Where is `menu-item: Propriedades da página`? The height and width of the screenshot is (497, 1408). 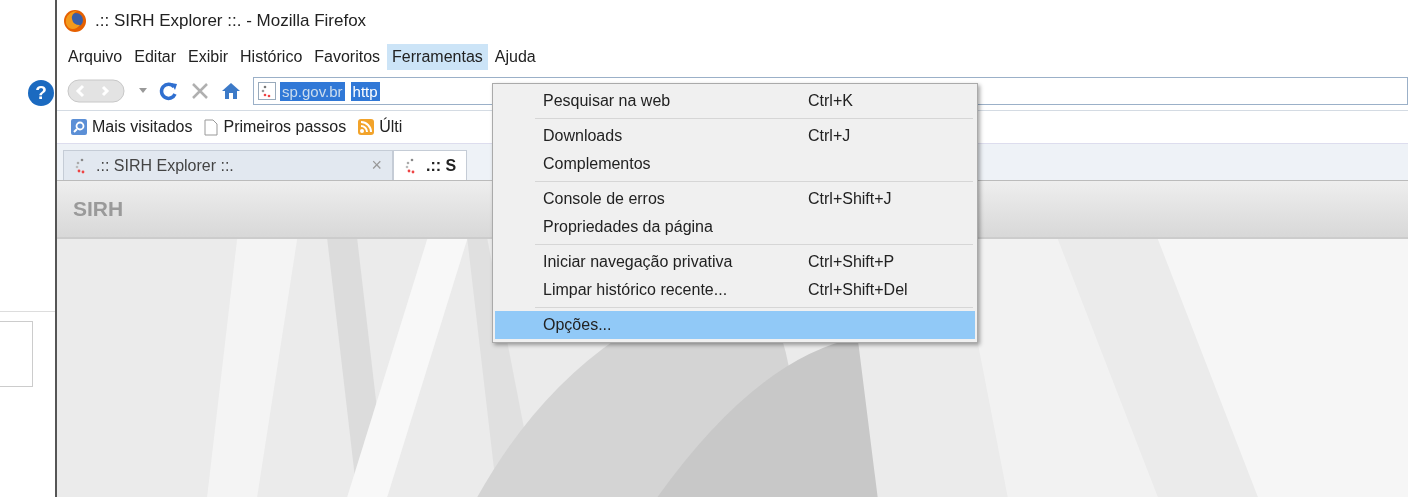 menu-item: Propriedades da página is located at coordinates (735, 227).